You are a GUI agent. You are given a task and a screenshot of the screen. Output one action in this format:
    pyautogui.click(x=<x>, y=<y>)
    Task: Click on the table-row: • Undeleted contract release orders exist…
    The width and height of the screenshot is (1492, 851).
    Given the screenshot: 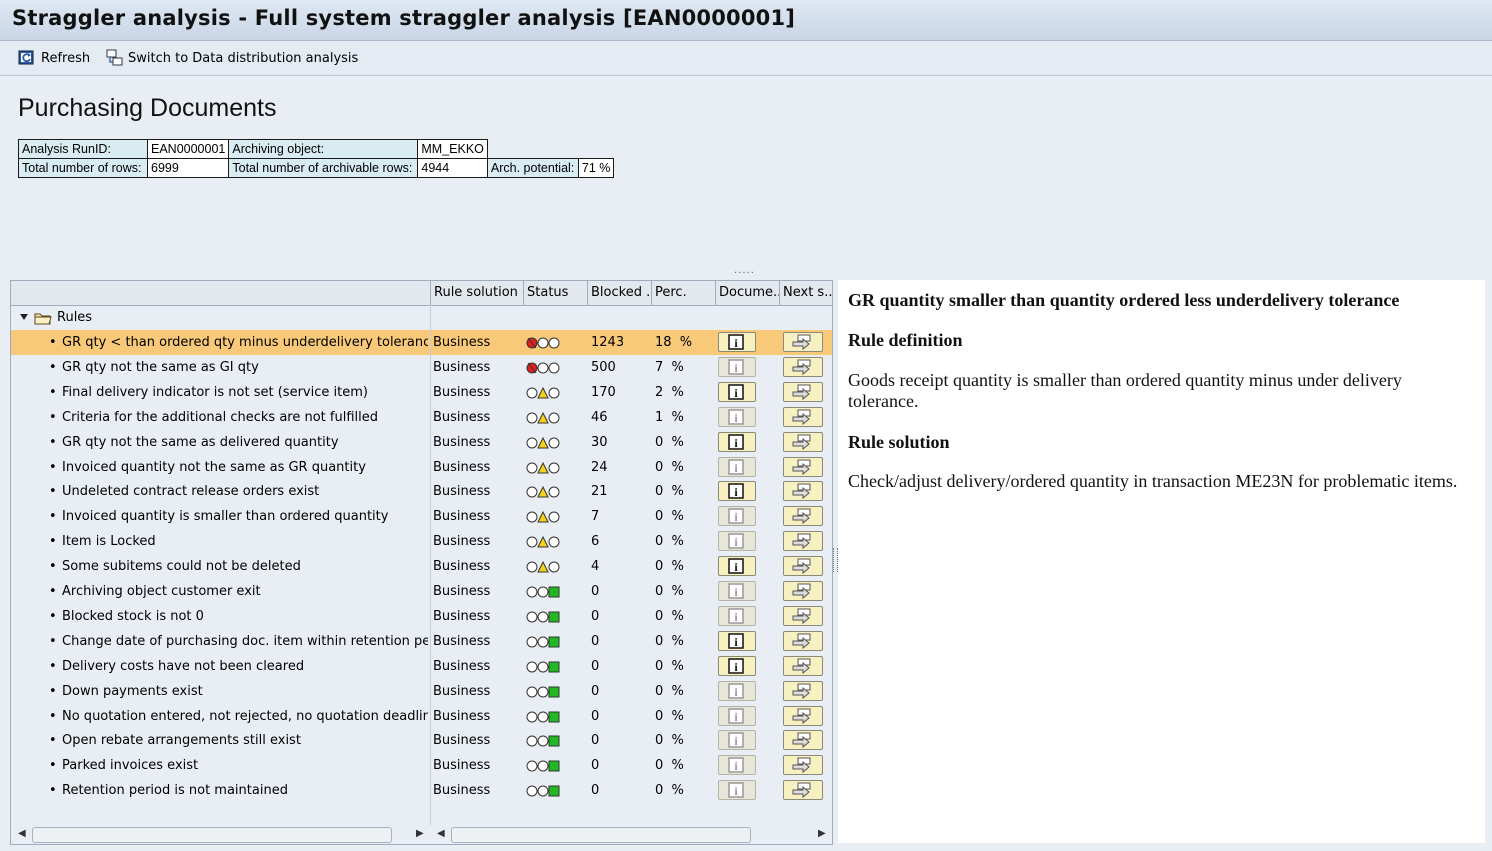 What is the action you would take?
    pyautogui.click(x=421, y=491)
    